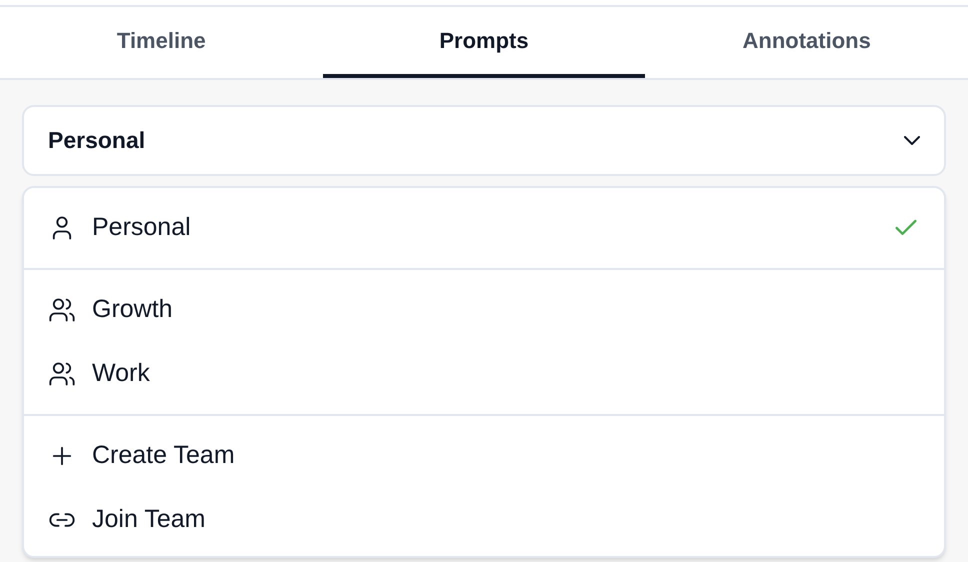  I want to click on menu-item: Growth, so click(484, 310).